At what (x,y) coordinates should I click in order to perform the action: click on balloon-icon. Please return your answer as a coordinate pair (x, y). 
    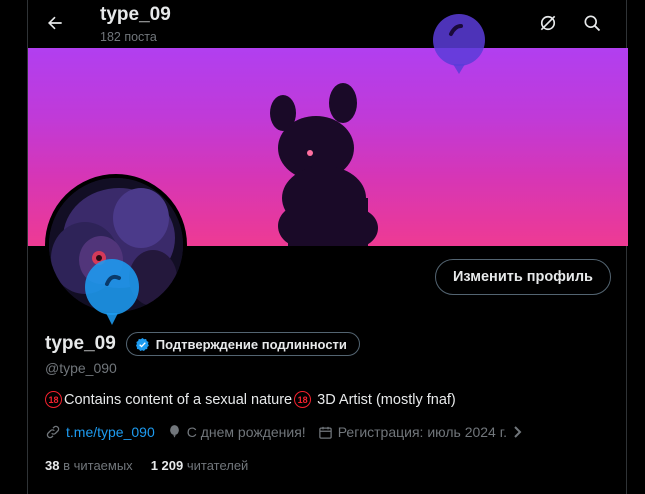
    Looking at the image, I should click on (459, 44).